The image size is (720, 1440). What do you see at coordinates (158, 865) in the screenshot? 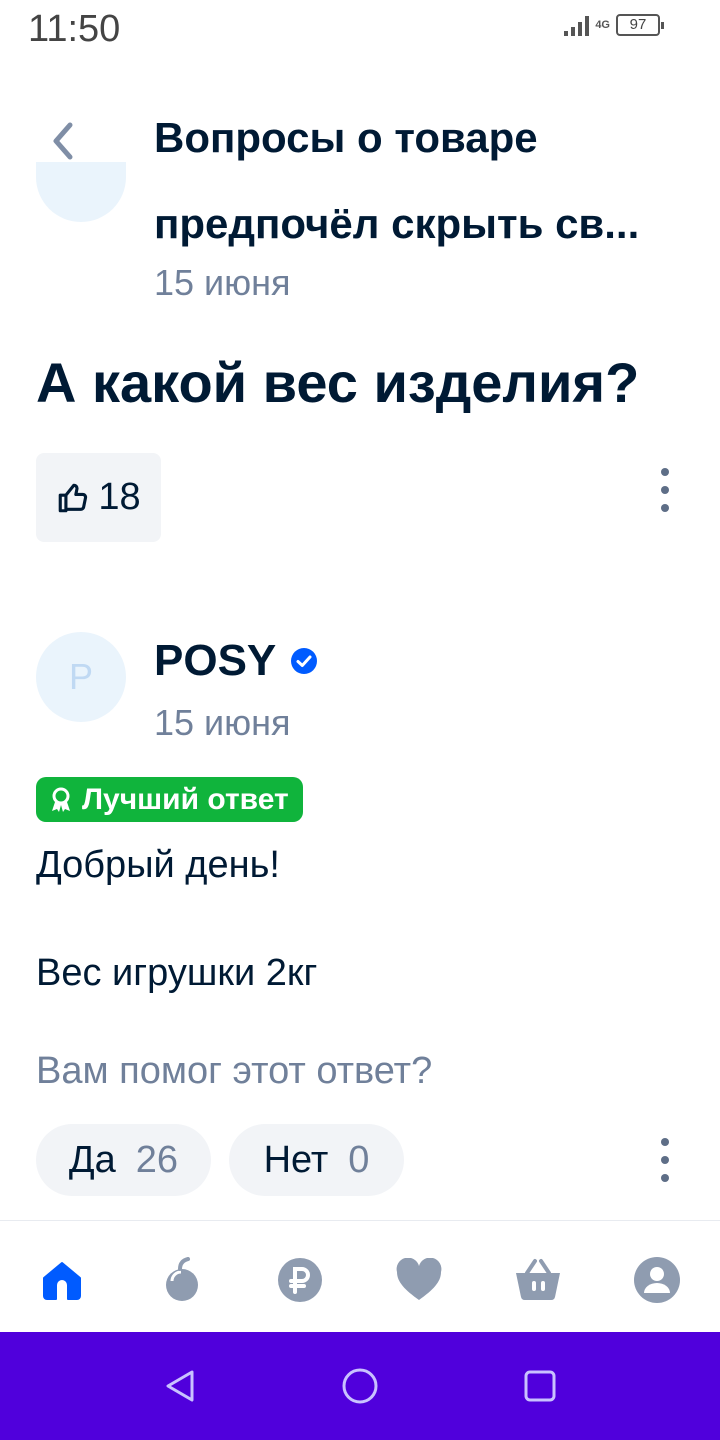
I see `answer-line: Добрый день!` at bounding box center [158, 865].